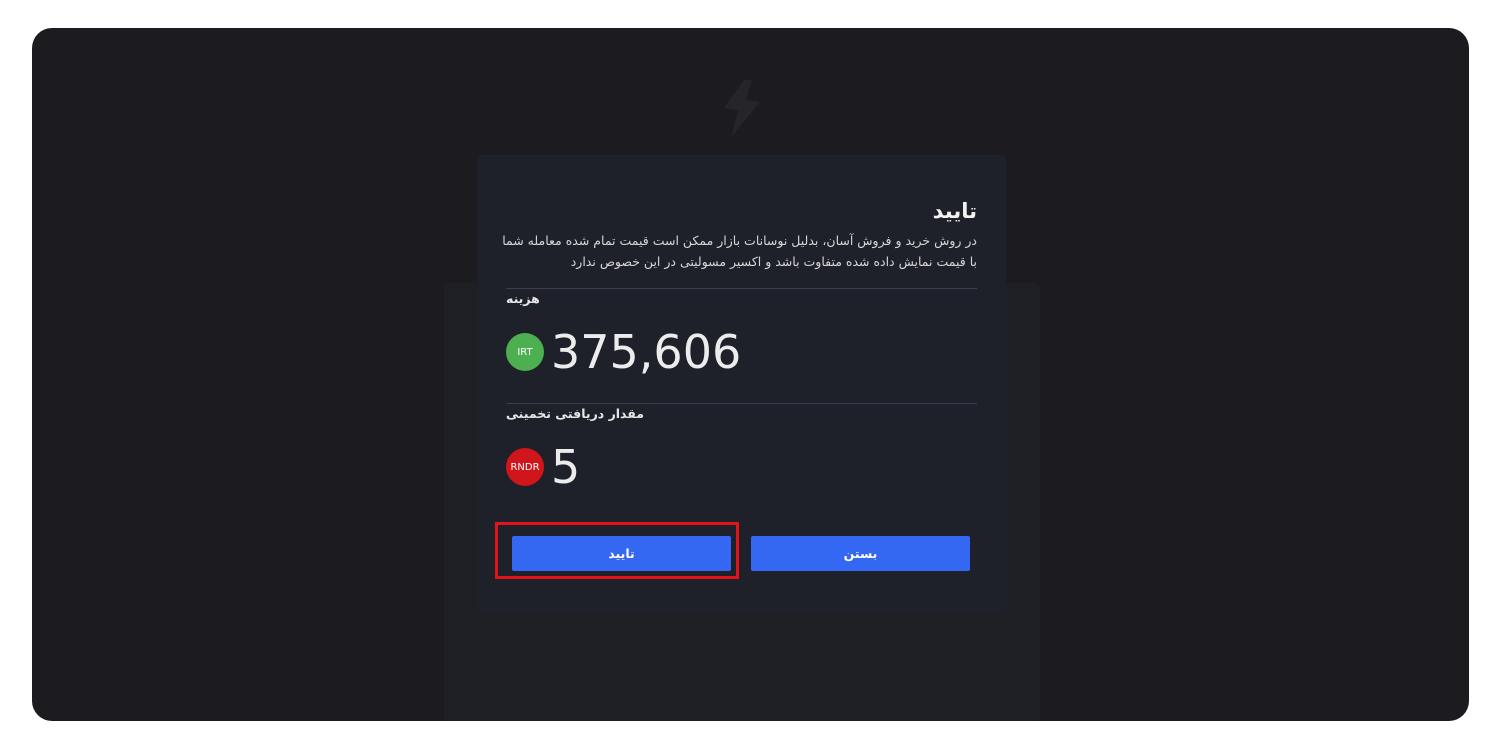 The height and width of the screenshot is (750, 1500). I want to click on estimate-row: RNDR 5, so click(543, 467).